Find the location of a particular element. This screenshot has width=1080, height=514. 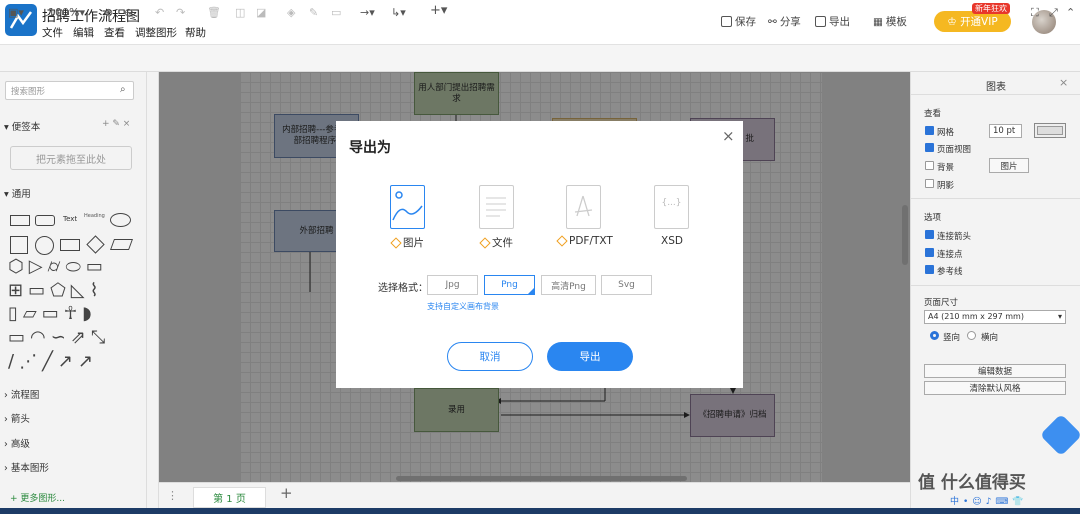

undo-icon: ↶ is located at coordinates (159, 12).